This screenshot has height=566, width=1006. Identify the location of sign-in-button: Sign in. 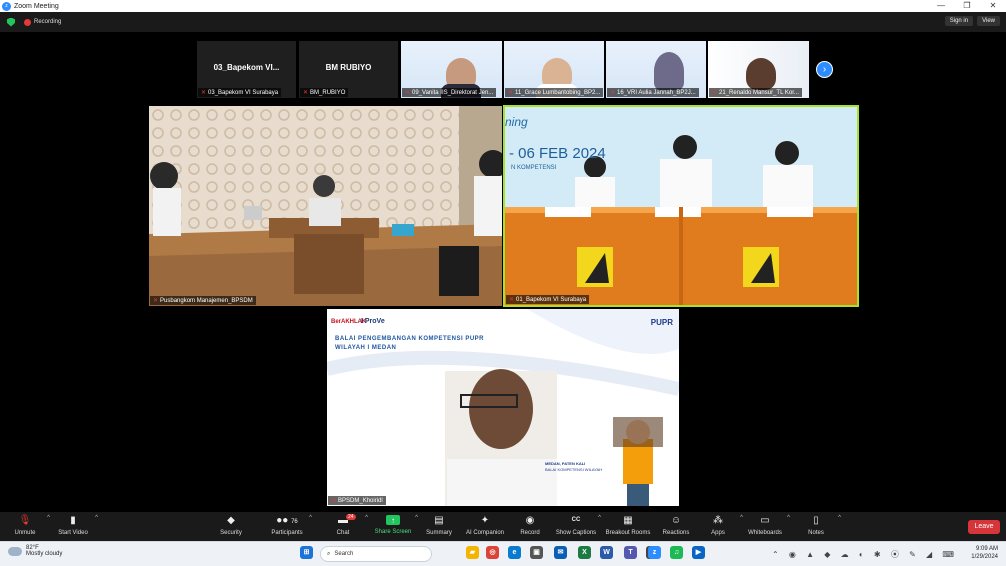
(959, 21).